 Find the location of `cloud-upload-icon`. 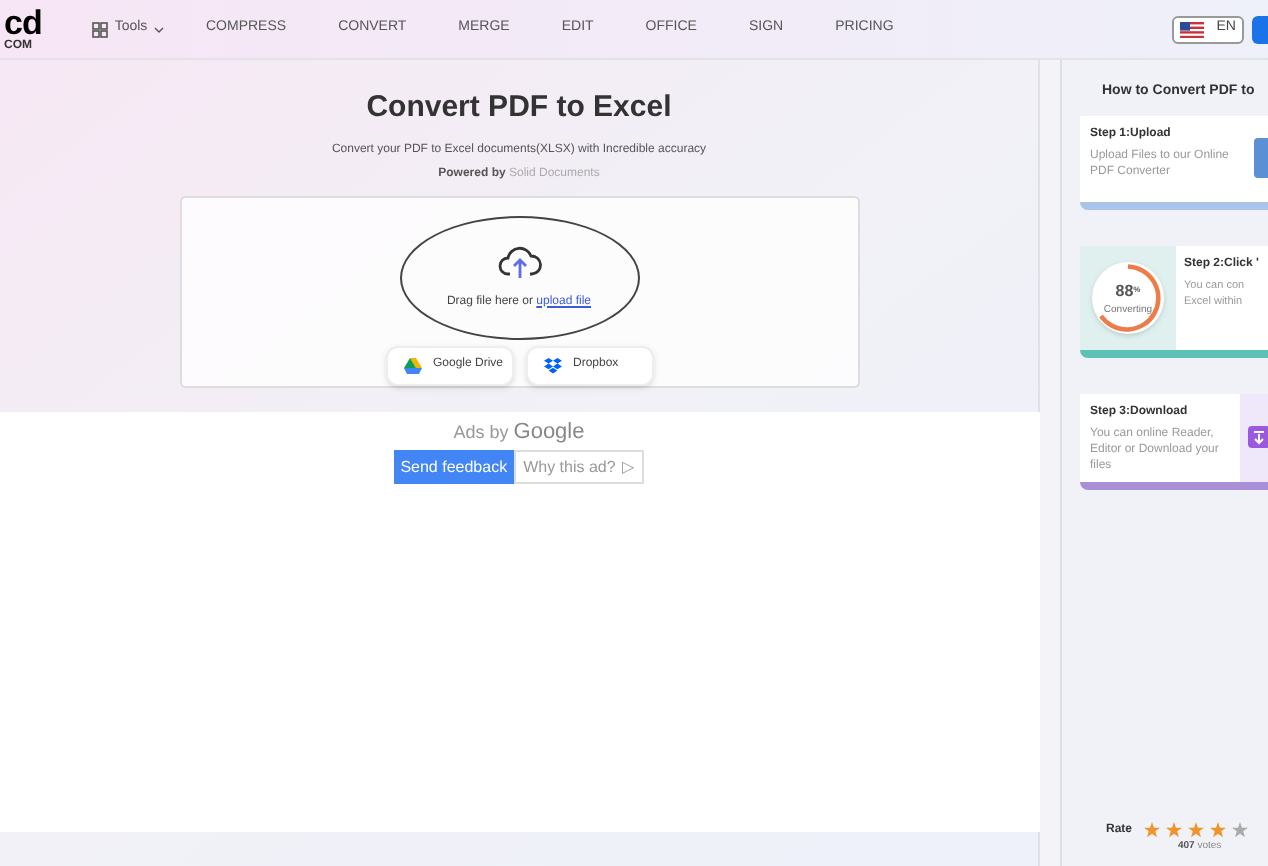

cloud-upload-icon is located at coordinates (519, 261).